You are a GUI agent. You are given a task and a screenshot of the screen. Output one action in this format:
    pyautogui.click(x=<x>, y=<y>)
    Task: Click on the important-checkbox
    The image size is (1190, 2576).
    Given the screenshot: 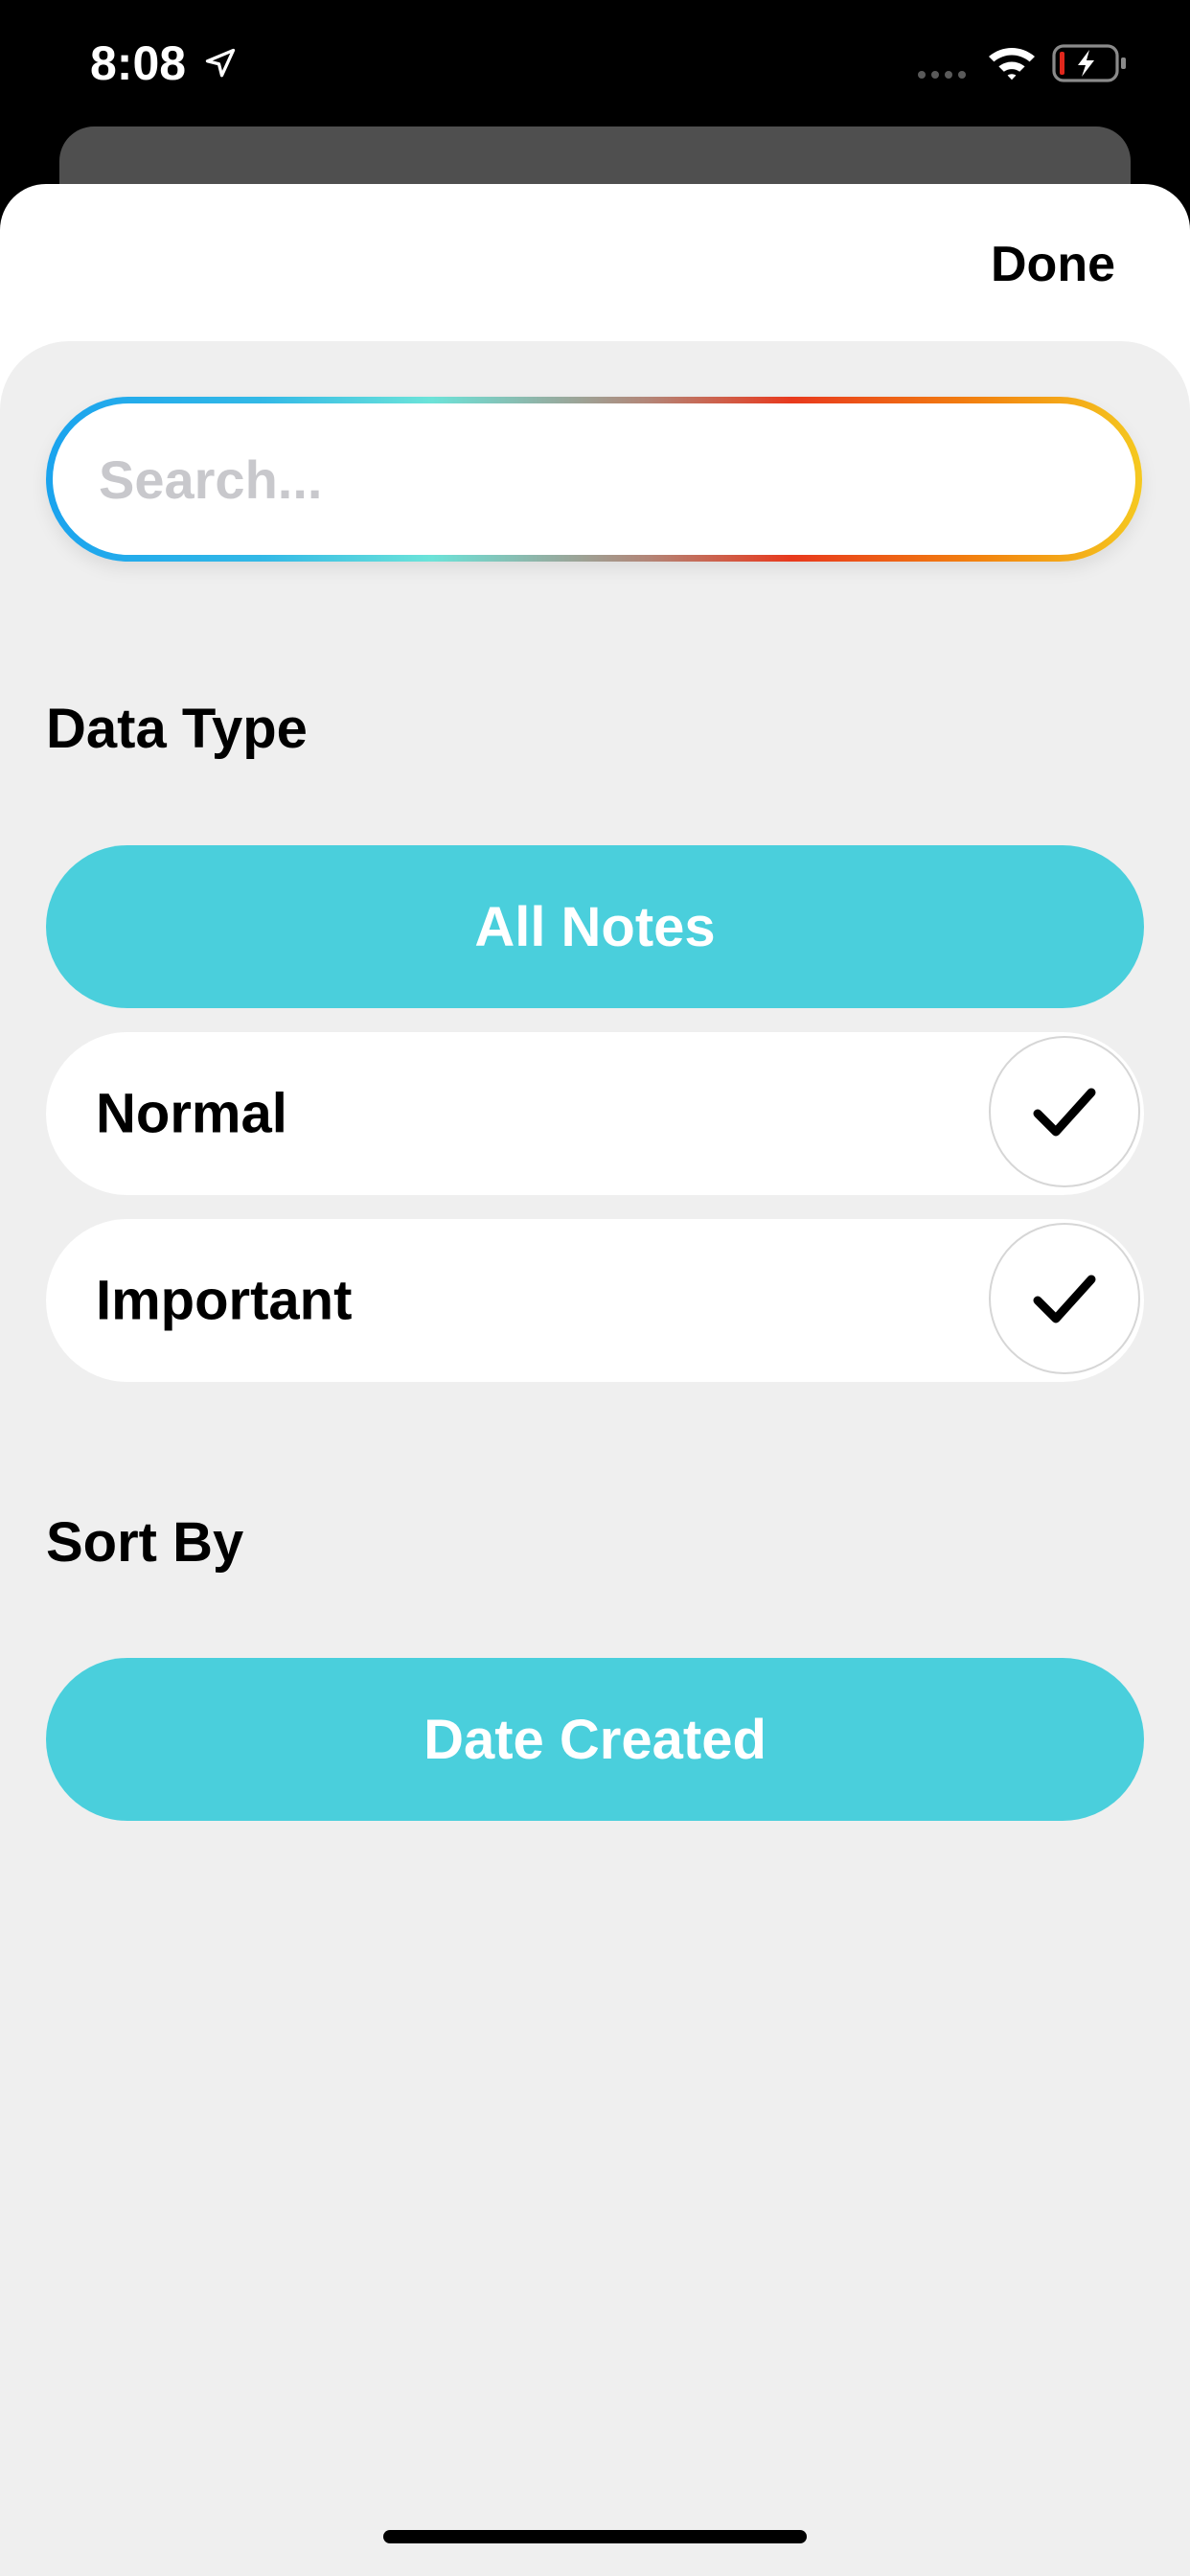 What is the action you would take?
    pyautogui.click(x=1065, y=1298)
    